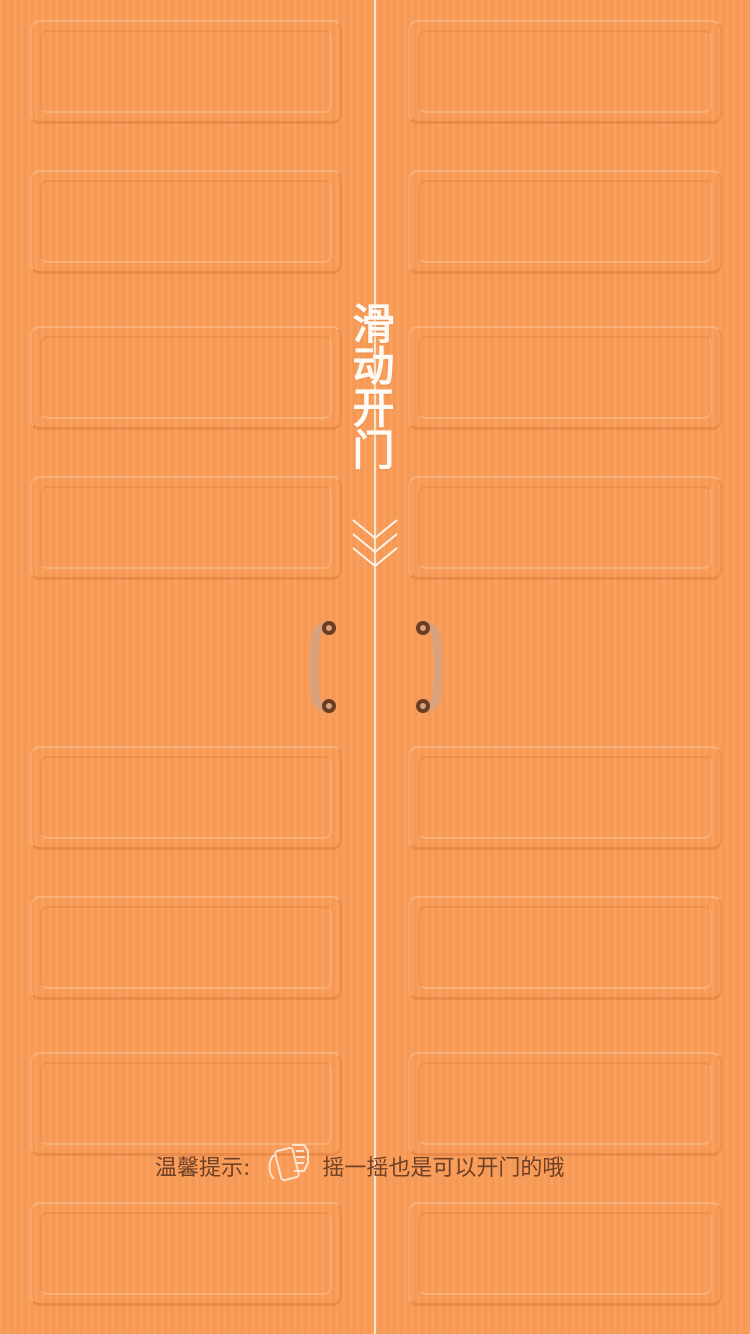 The height and width of the screenshot is (1334, 750). Describe the element at coordinates (427, 667) in the screenshot. I see `right-door-handle` at that location.